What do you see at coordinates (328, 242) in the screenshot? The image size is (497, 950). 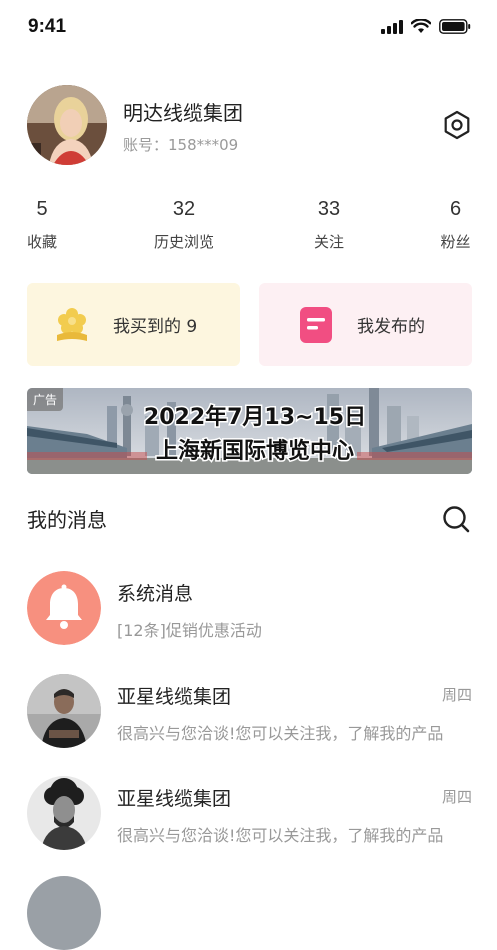 I see `stat-label: 关注` at bounding box center [328, 242].